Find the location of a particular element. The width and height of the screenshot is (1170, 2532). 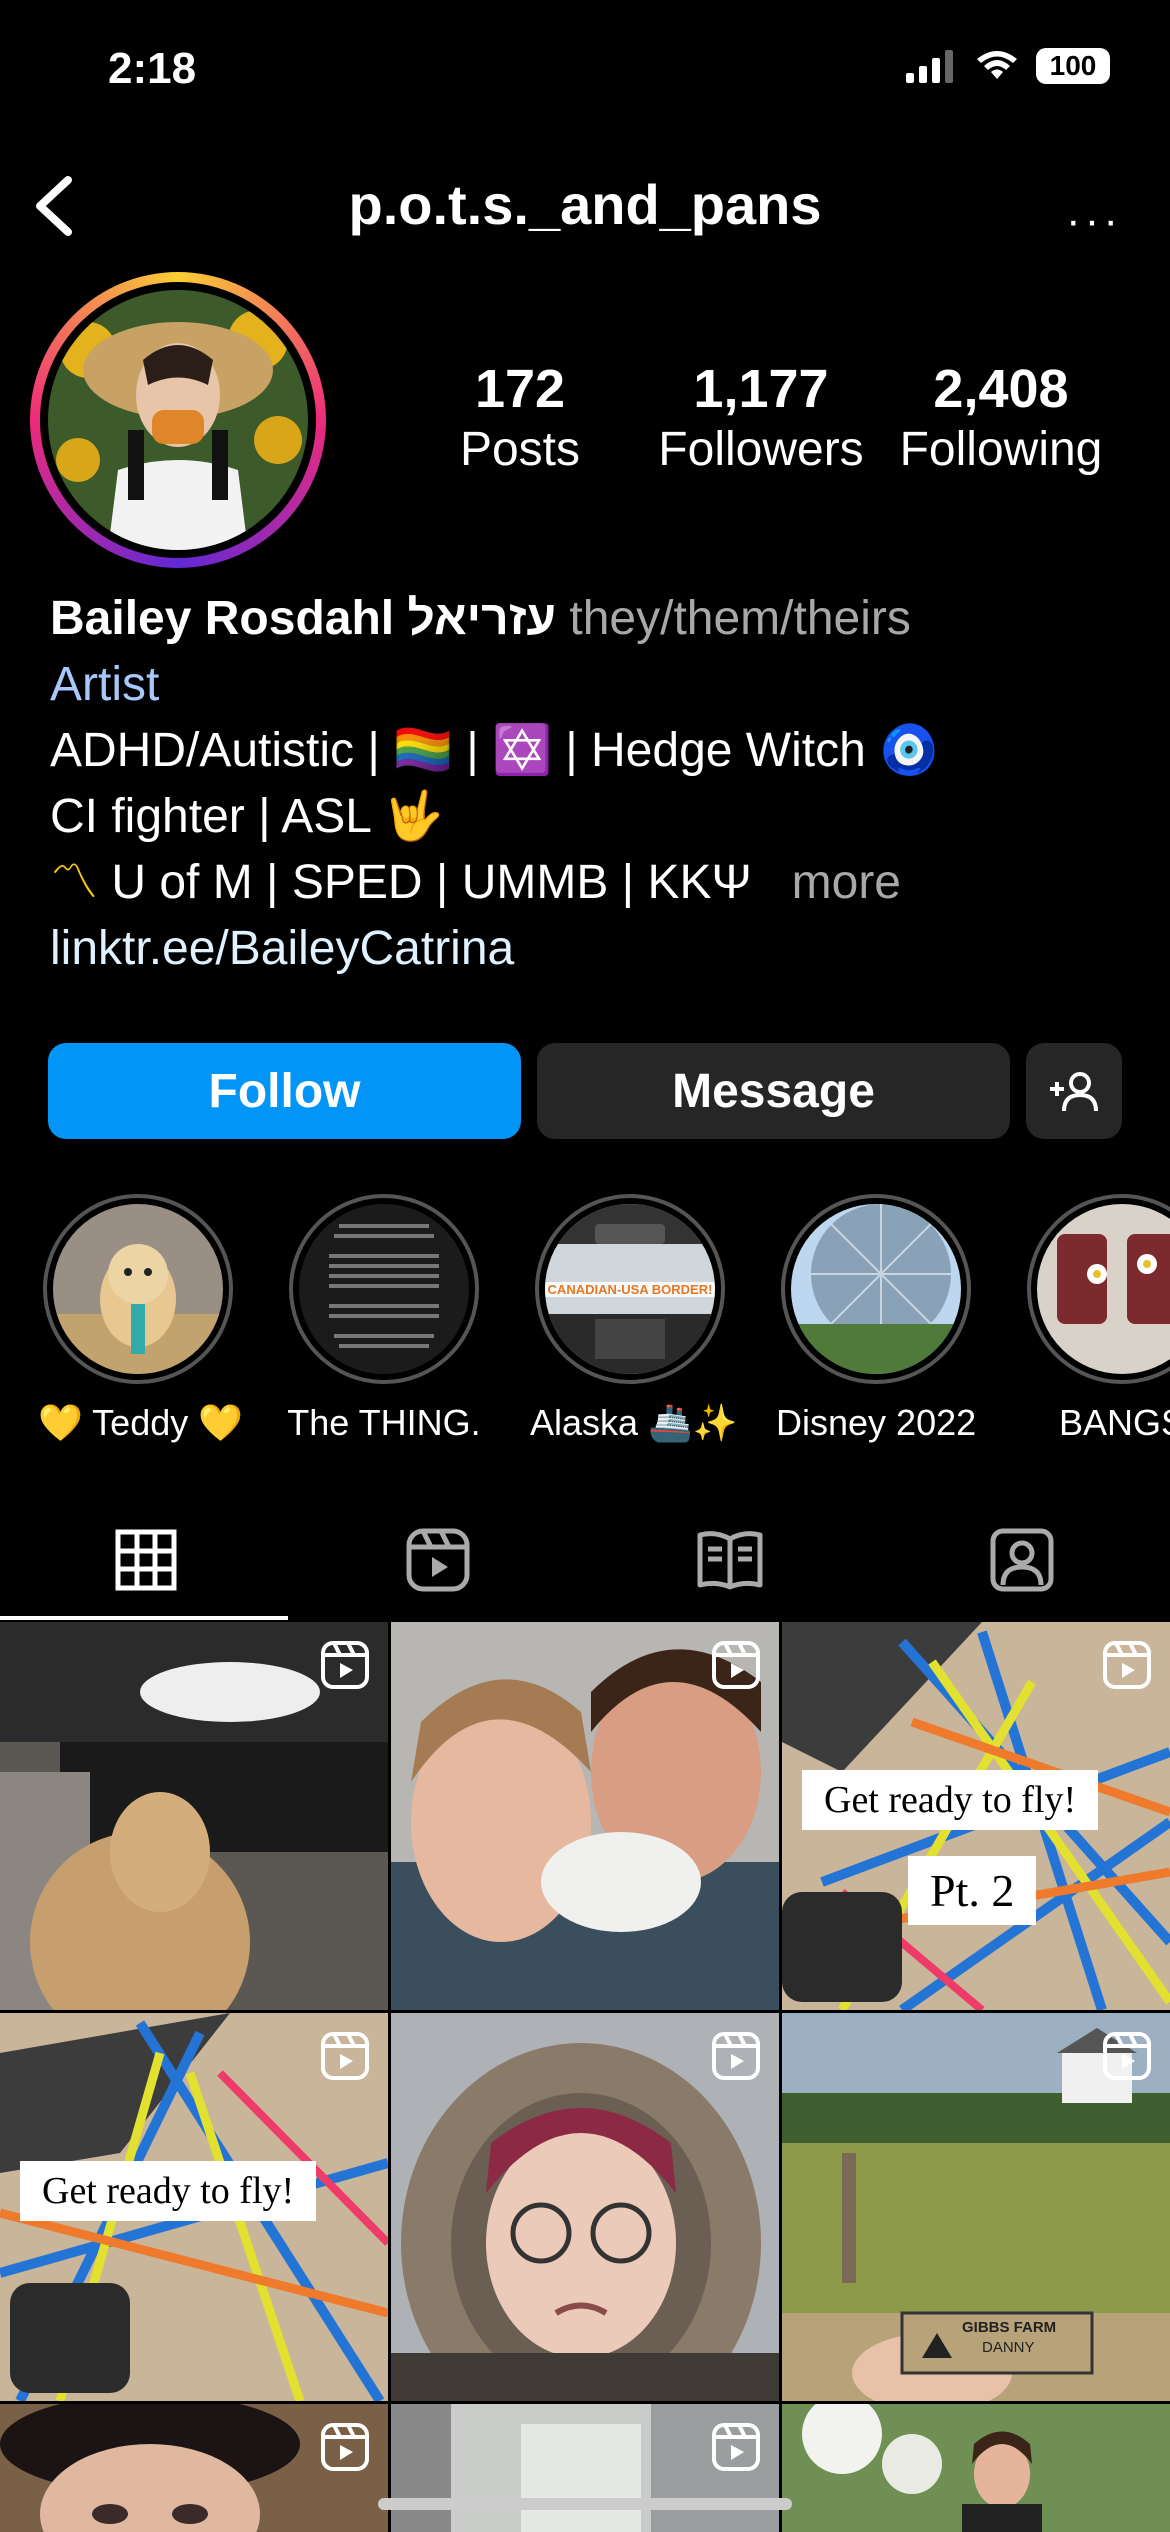

suggested-accounts-button is located at coordinates (1074, 1091).